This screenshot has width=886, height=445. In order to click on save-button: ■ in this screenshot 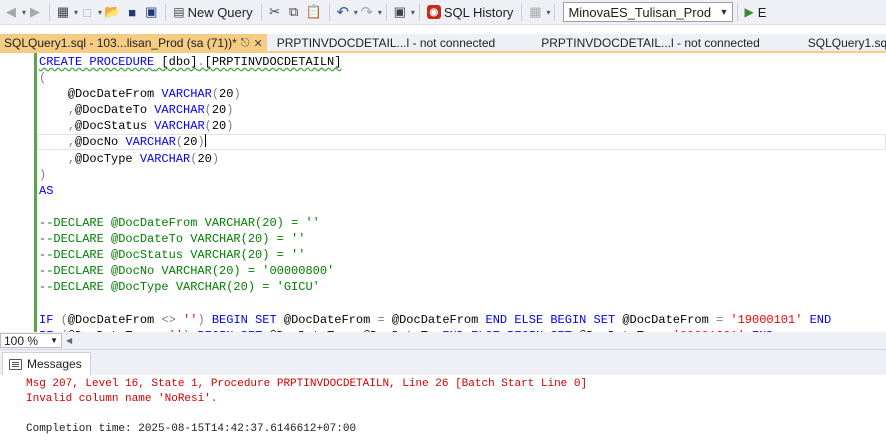, I will do `click(132, 12)`.